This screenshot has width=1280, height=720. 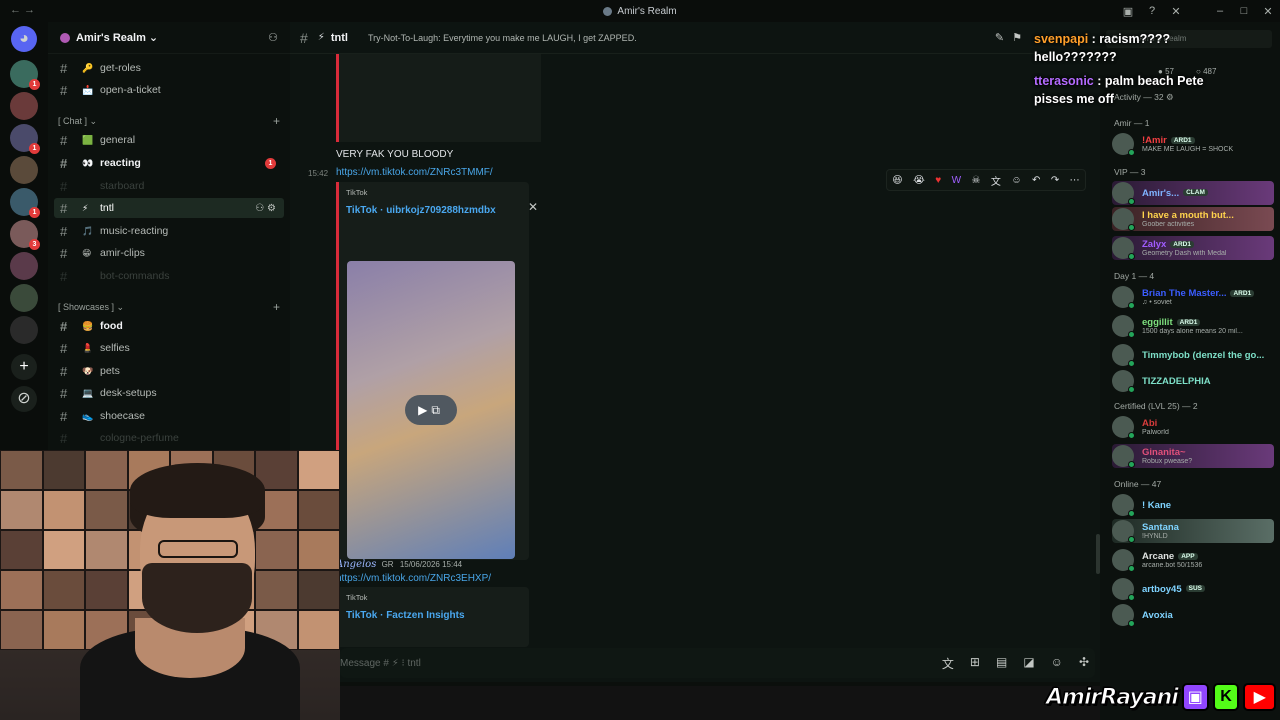 What do you see at coordinates (1193, 297) in the screenshot?
I see `member-item: Brian The Master... ARD1 ♫ • soviet` at bounding box center [1193, 297].